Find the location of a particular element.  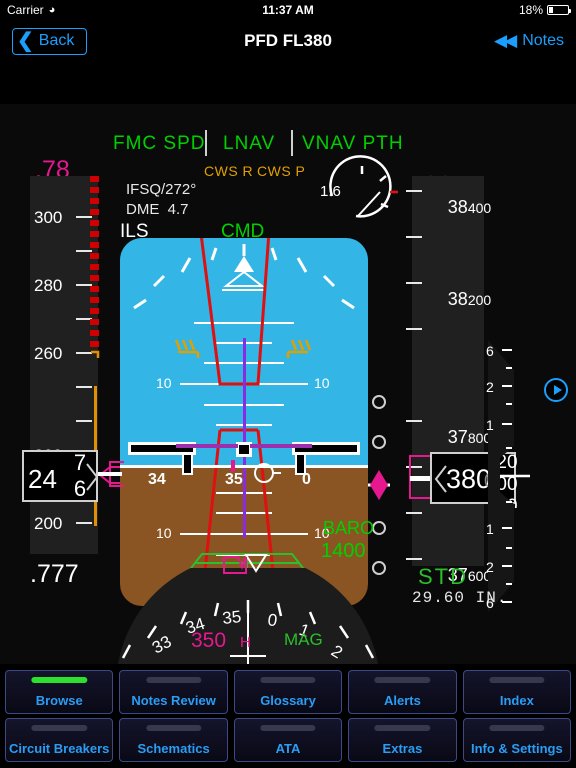

toolbar-button-ata: ATA is located at coordinates (288, 740).